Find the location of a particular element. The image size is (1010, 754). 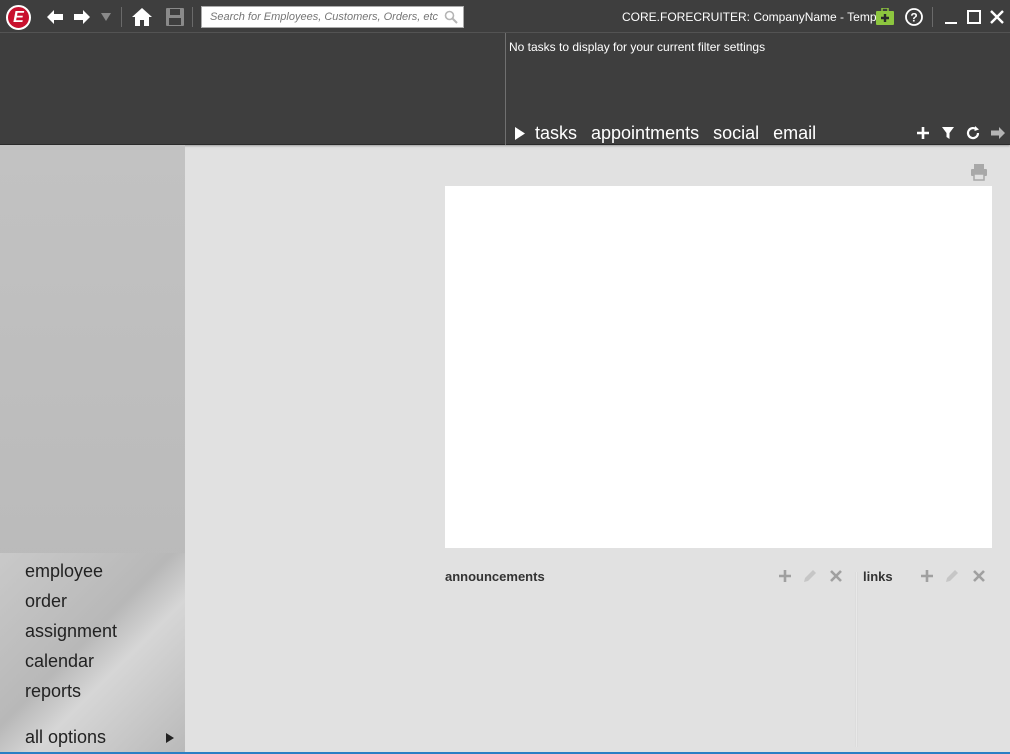

maximize-icon is located at coordinates (974, 17).